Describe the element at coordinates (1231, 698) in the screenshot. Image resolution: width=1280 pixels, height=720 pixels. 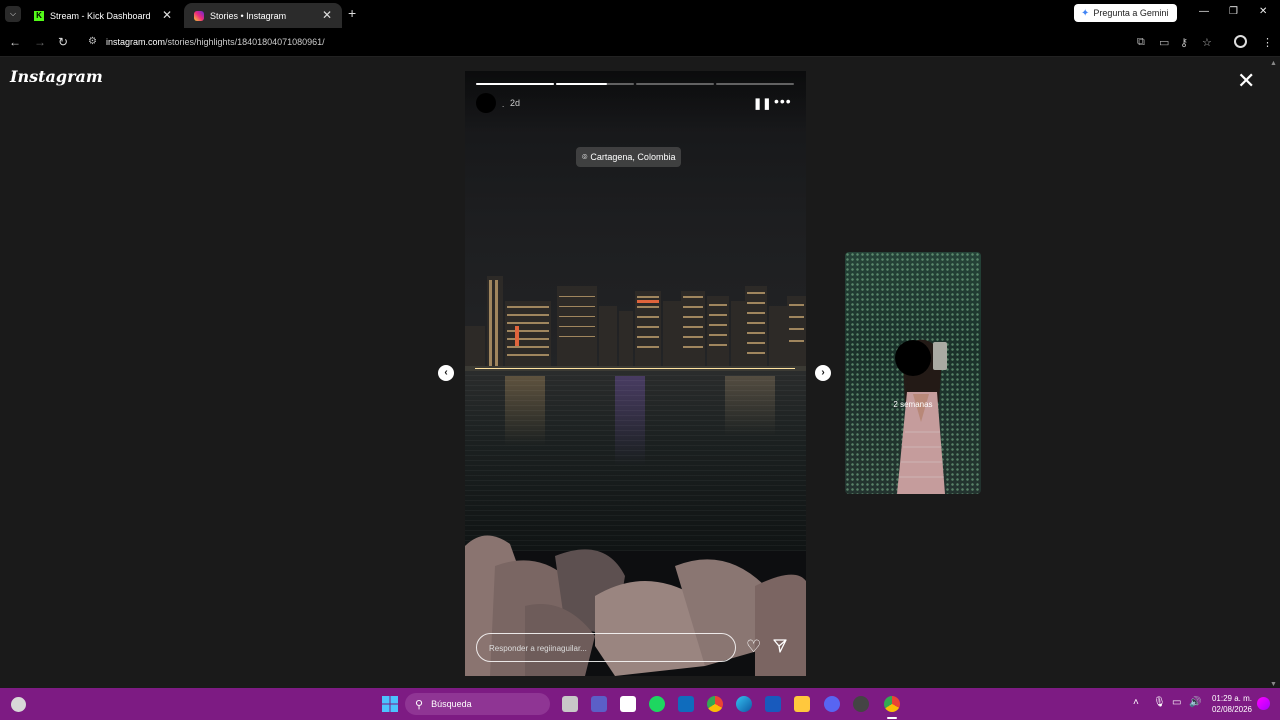
I see `clock-time: 01:29 a. m.` at that location.